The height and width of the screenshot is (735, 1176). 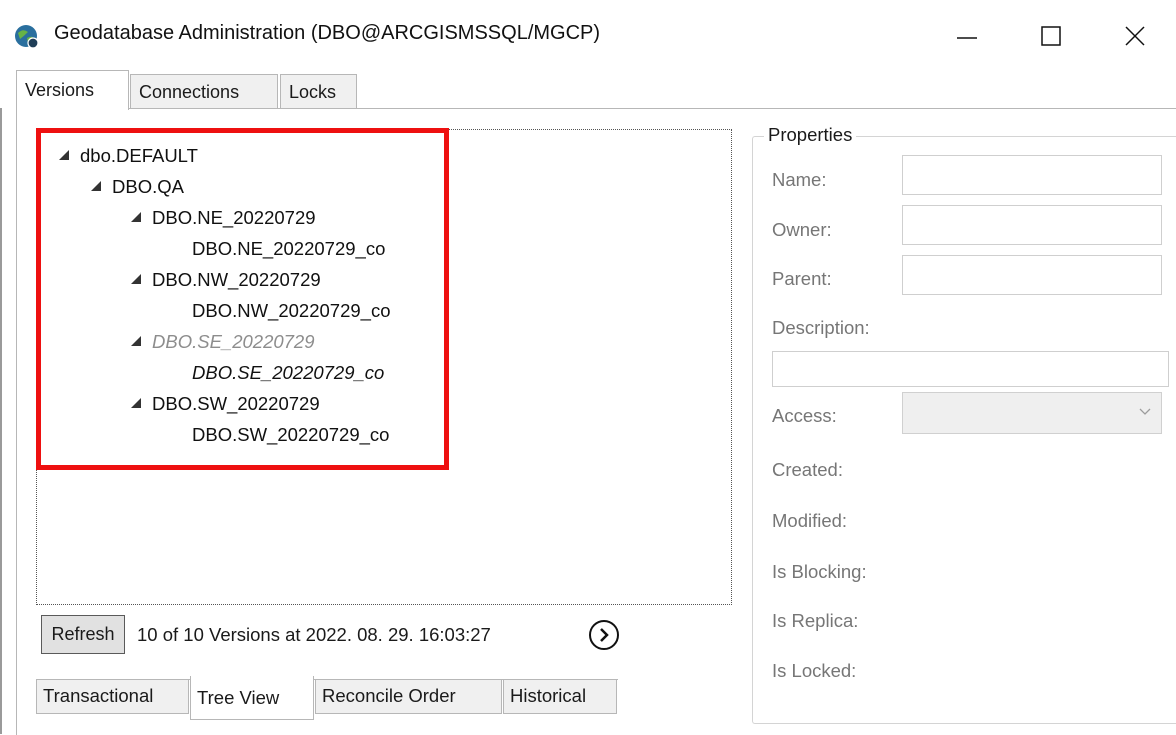 What do you see at coordinates (204, 91) in the screenshot?
I see `tab-connections: Connections` at bounding box center [204, 91].